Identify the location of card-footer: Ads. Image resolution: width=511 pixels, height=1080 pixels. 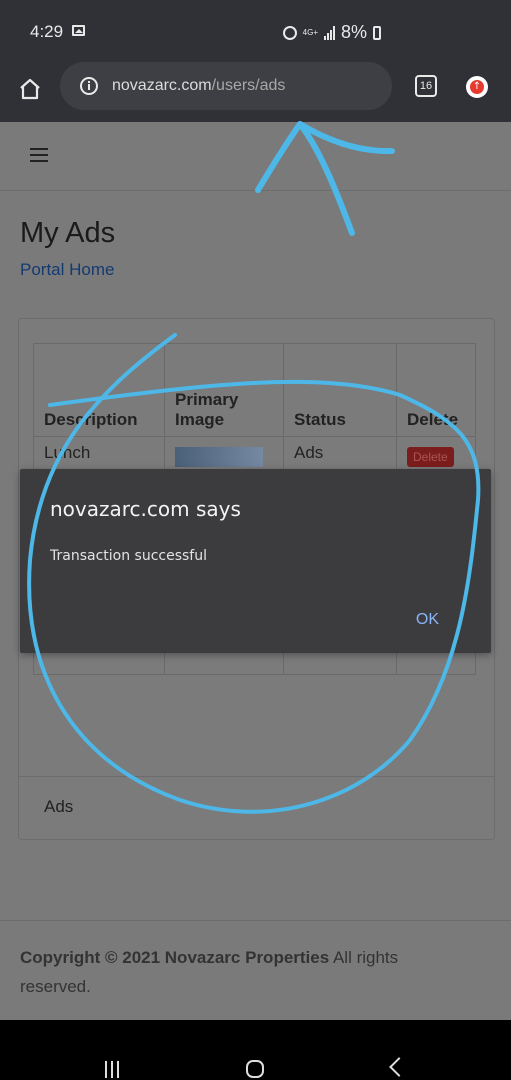
(256, 807).